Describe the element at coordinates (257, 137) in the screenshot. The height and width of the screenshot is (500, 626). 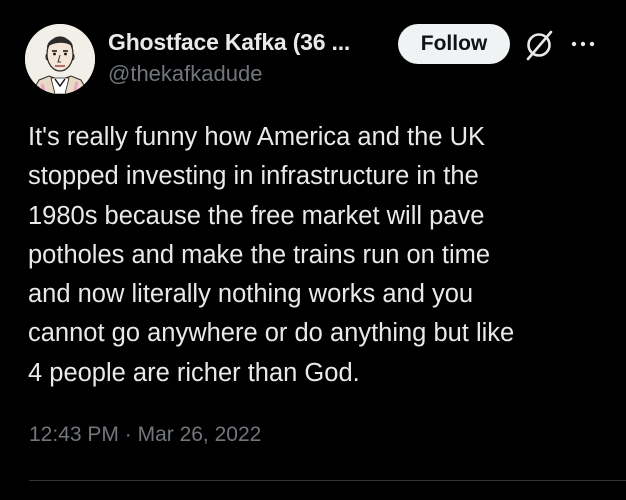
I see `tweet-text-line: It's really funny how America and the UK` at that location.